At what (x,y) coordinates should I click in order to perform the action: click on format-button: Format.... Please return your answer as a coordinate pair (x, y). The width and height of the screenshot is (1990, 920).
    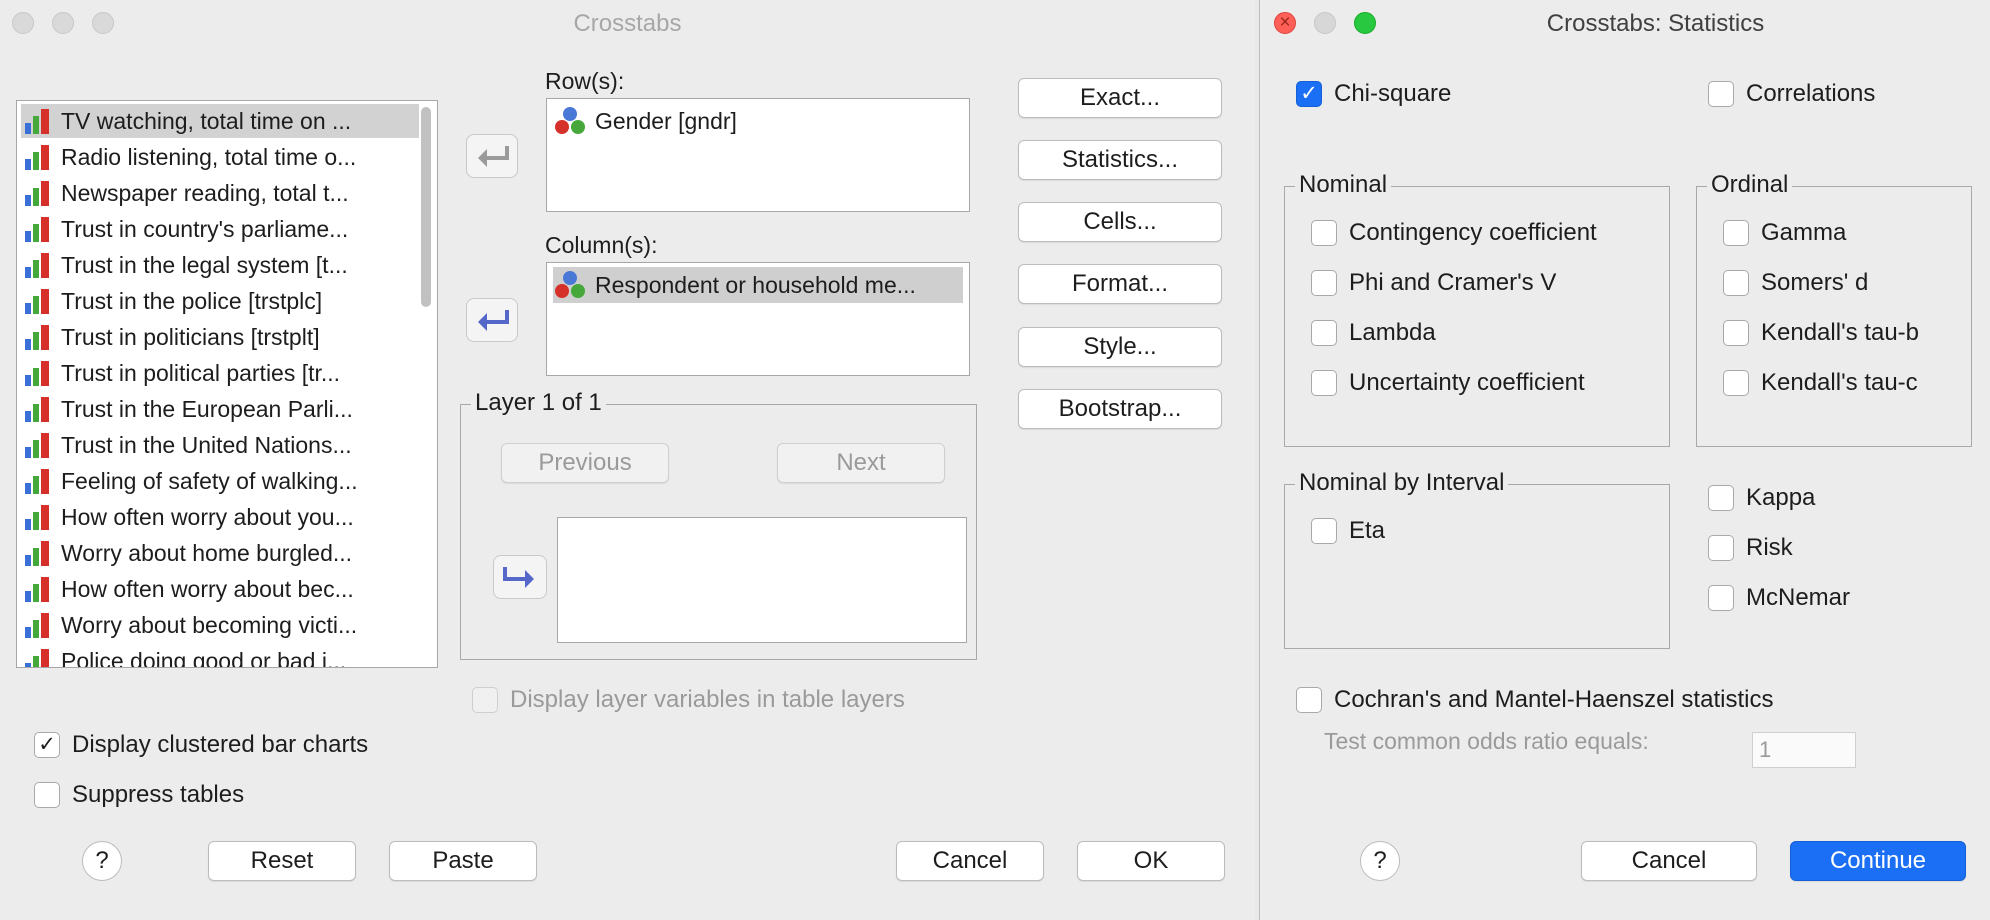
    Looking at the image, I should click on (1120, 284).